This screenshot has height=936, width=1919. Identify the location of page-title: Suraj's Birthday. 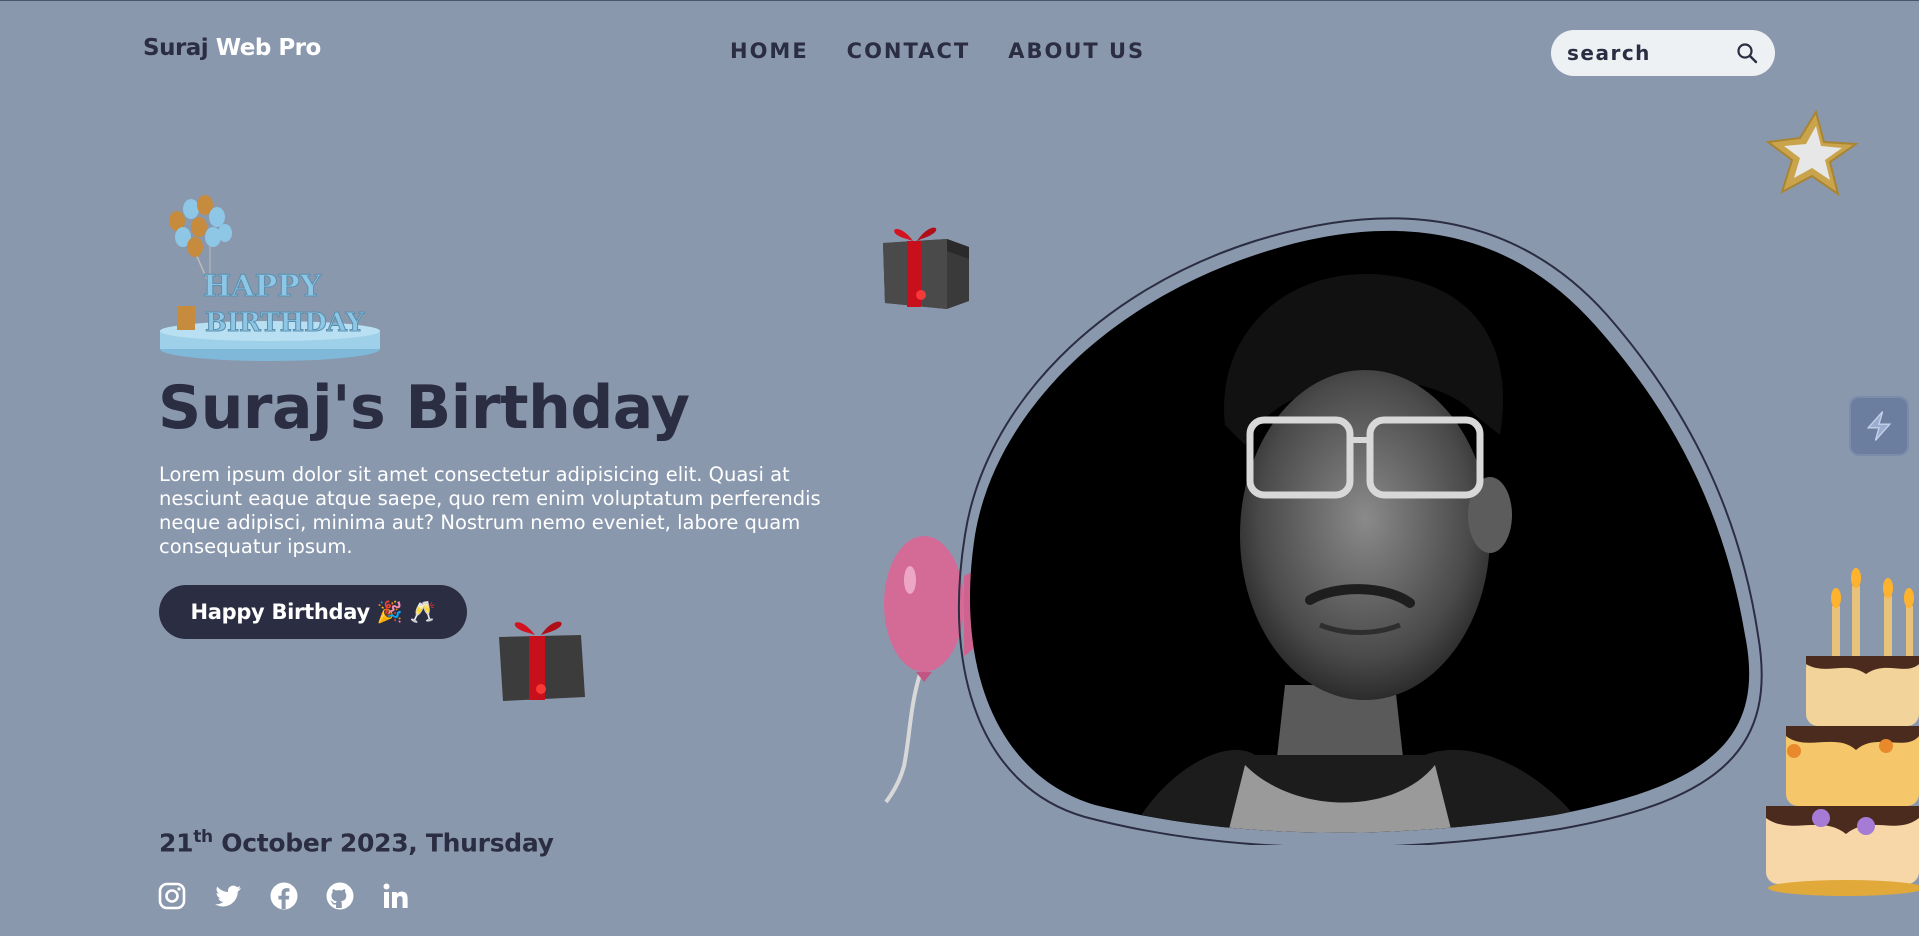
(424, 408).